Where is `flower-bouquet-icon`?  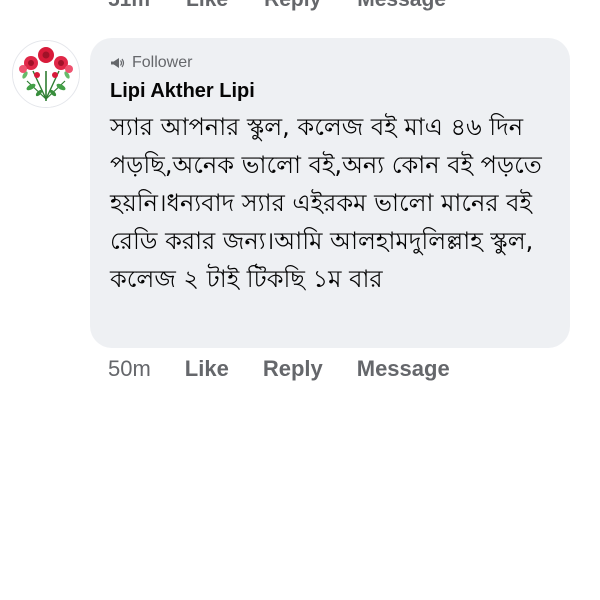 flower-bouquet-icon is located at coordinates (46, 74).